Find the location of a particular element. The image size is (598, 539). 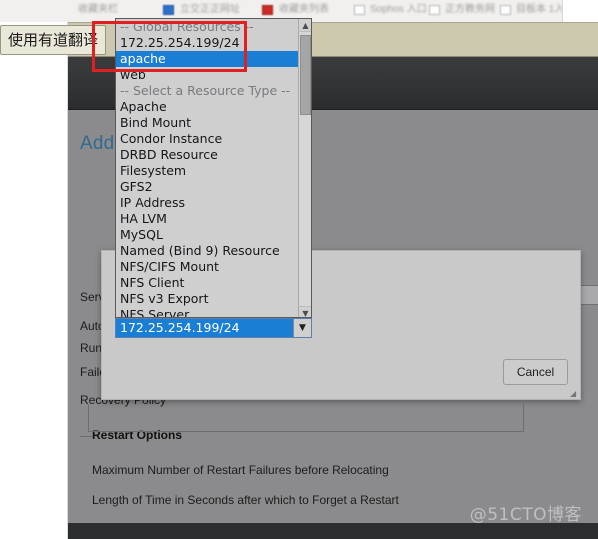

dropdown-option: Condor Instance is located at coordinates (207, 139).